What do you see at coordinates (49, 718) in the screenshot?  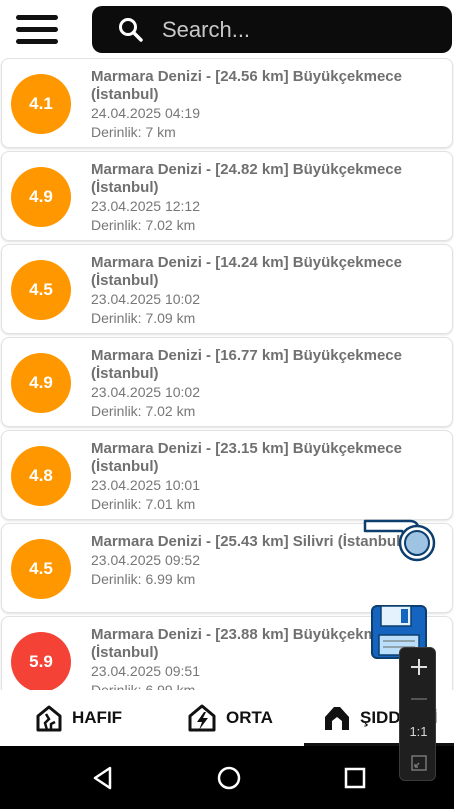 I see `house-crack-icon` at bounding box center [49, 718].